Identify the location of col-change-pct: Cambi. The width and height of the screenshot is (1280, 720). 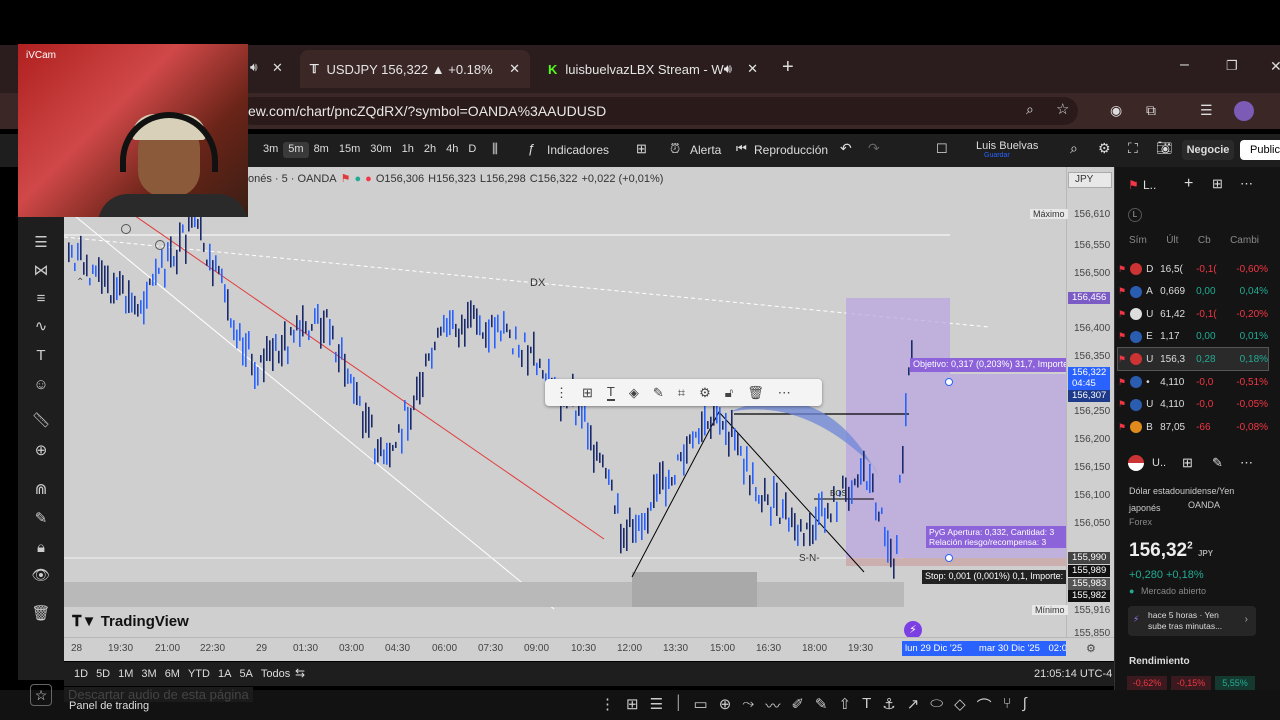
(1244, 240).